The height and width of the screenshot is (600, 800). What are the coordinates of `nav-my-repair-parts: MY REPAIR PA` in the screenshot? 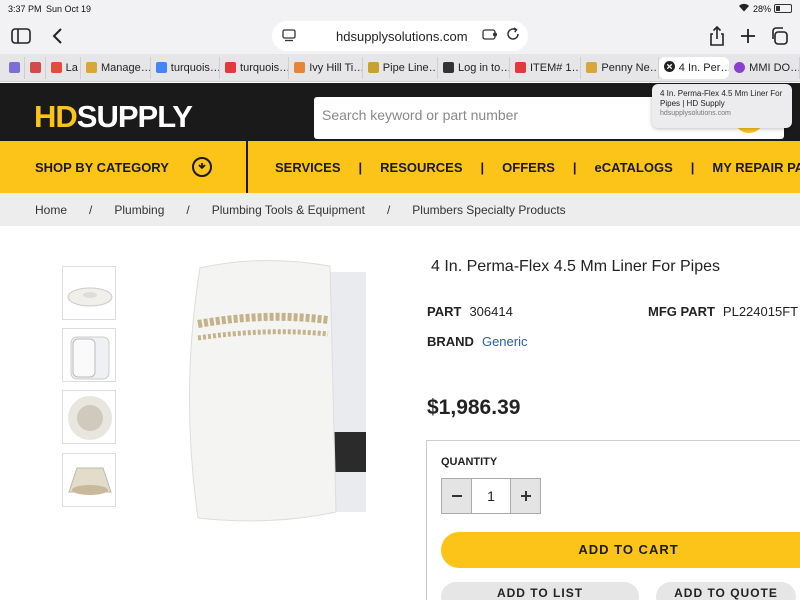 It's located at (756, 167).